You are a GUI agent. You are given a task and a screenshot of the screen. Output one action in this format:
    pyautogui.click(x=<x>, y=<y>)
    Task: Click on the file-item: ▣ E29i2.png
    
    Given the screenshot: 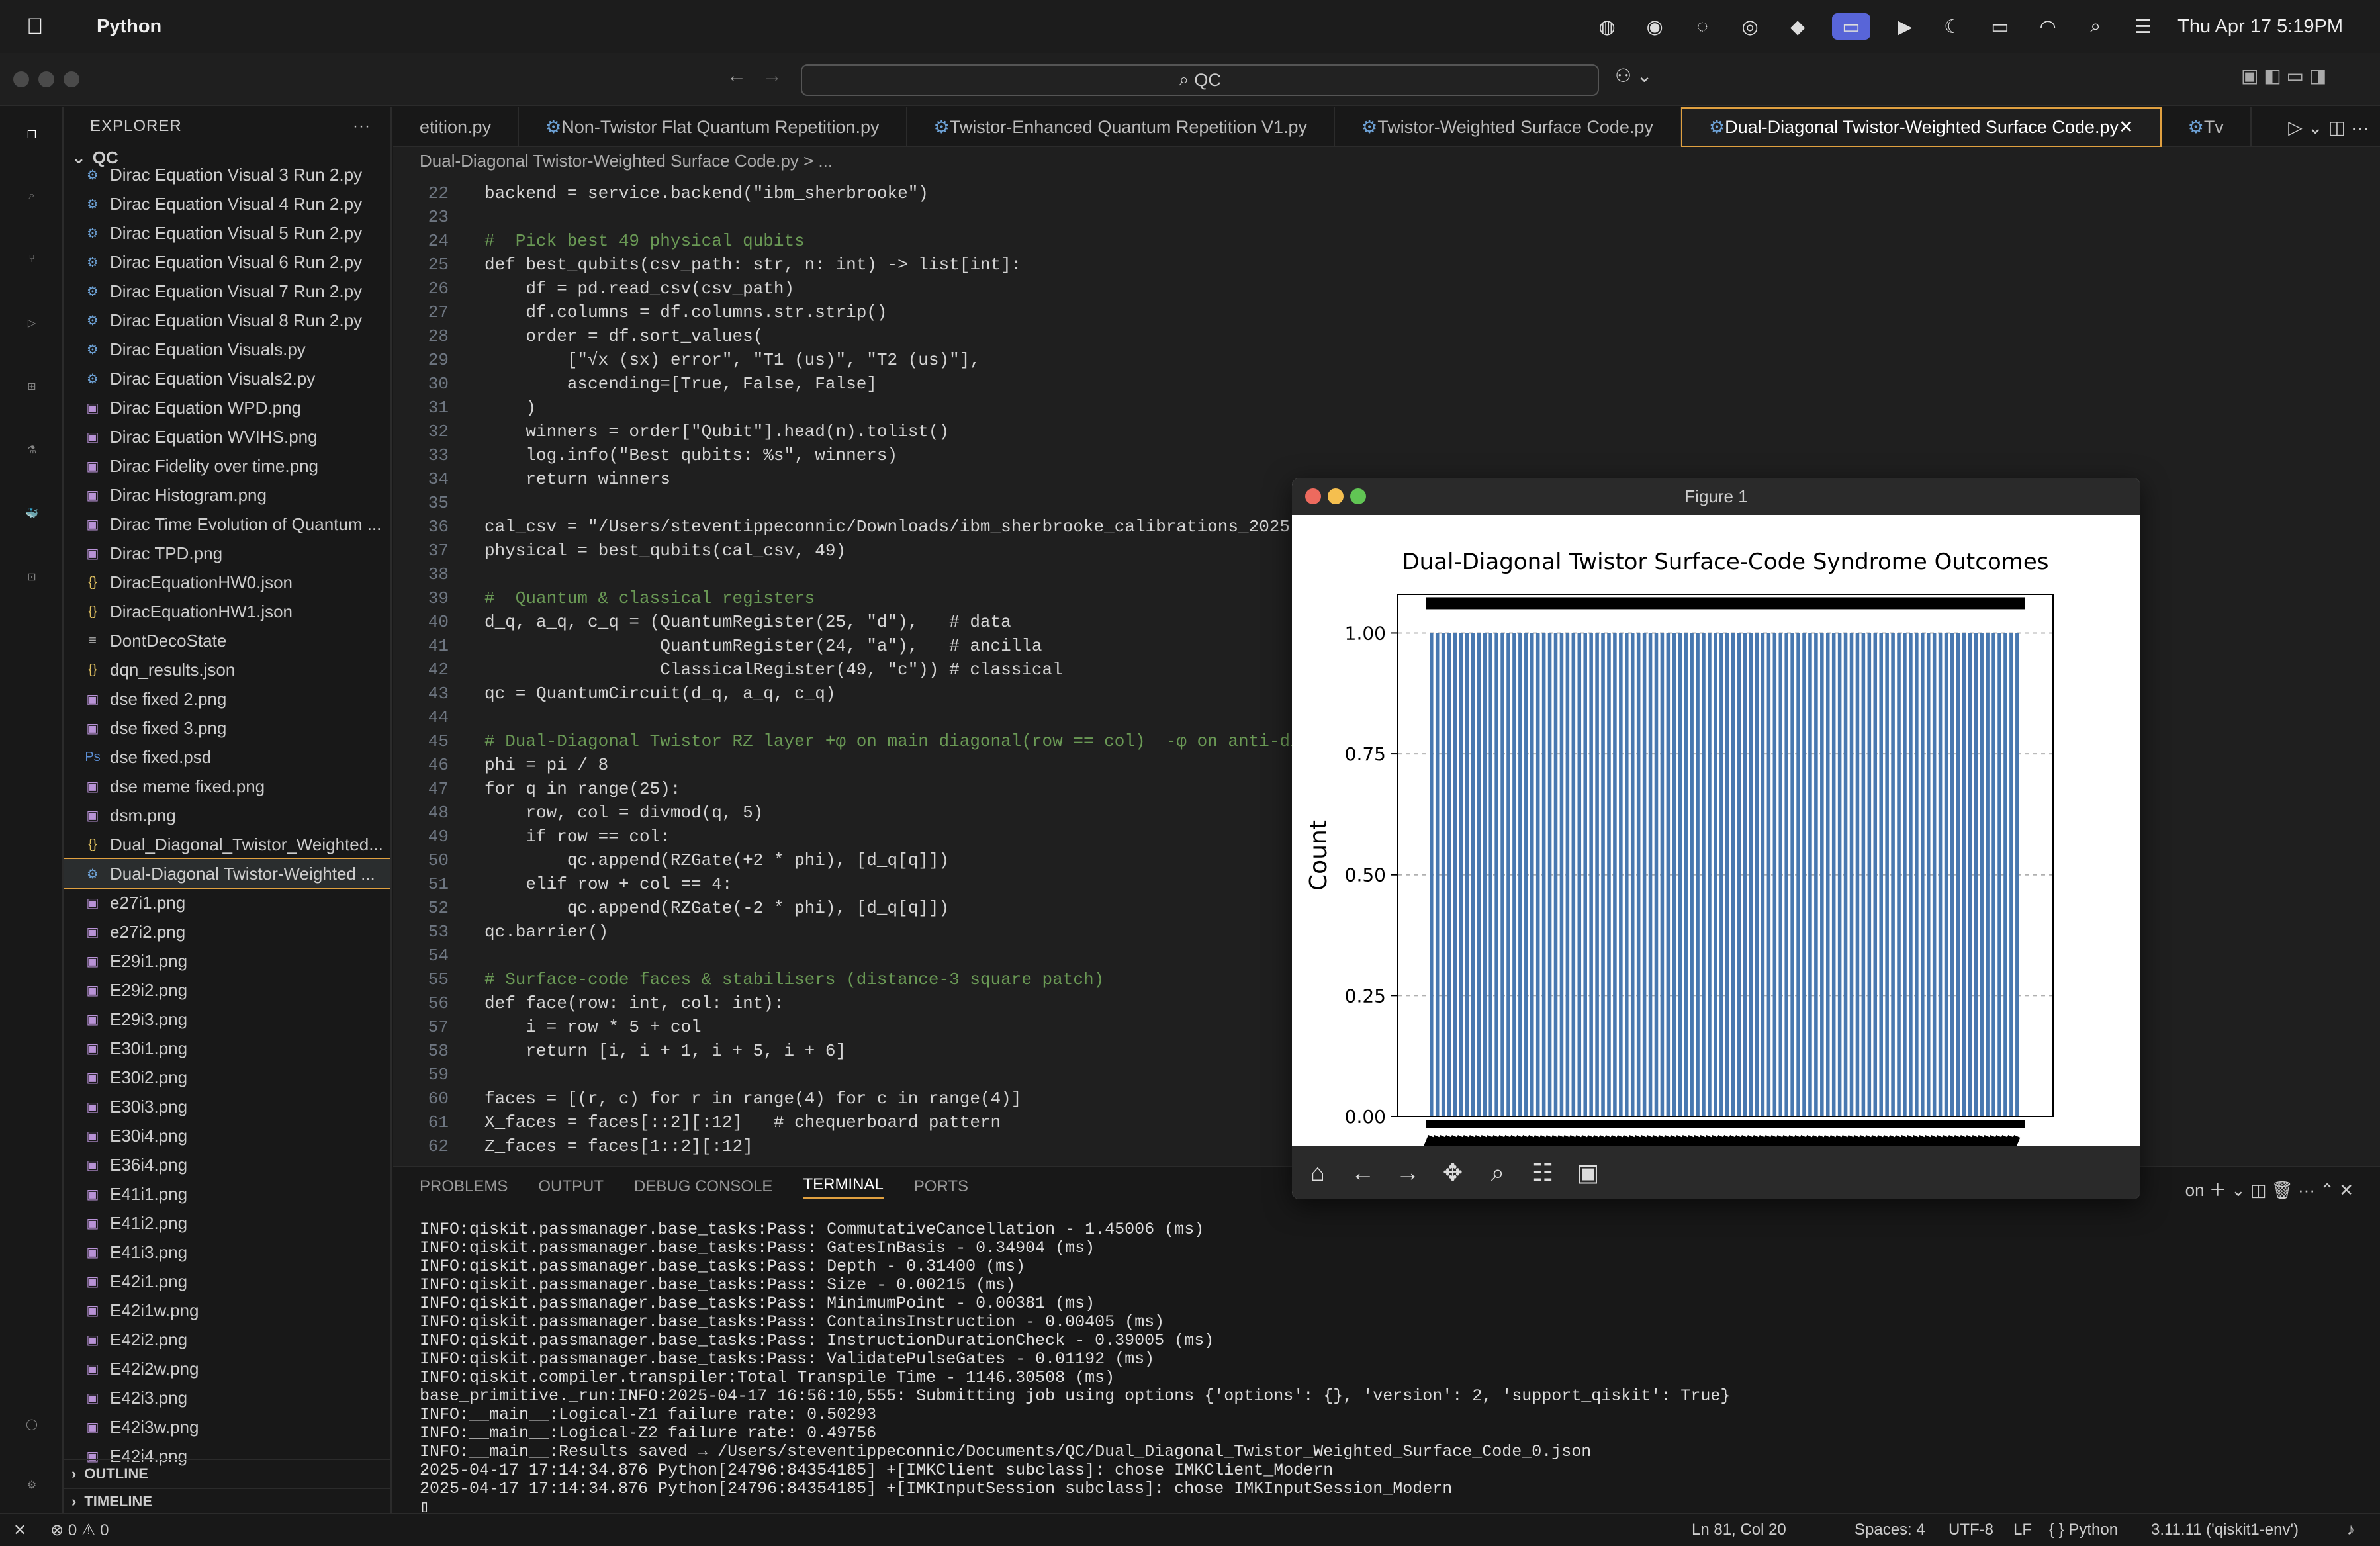 What is the action you would take?
    pyautogui.click(x=227, y=990)
    